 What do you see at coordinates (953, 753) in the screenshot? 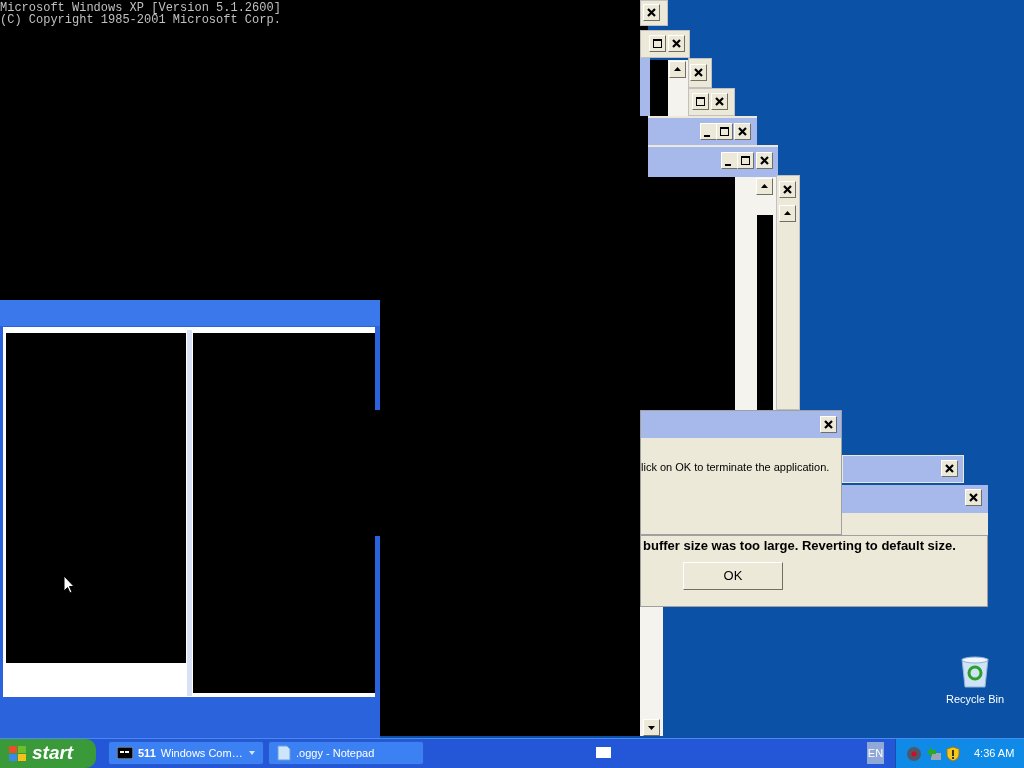
I see `shield-icon` at bounding box center [953, 753].